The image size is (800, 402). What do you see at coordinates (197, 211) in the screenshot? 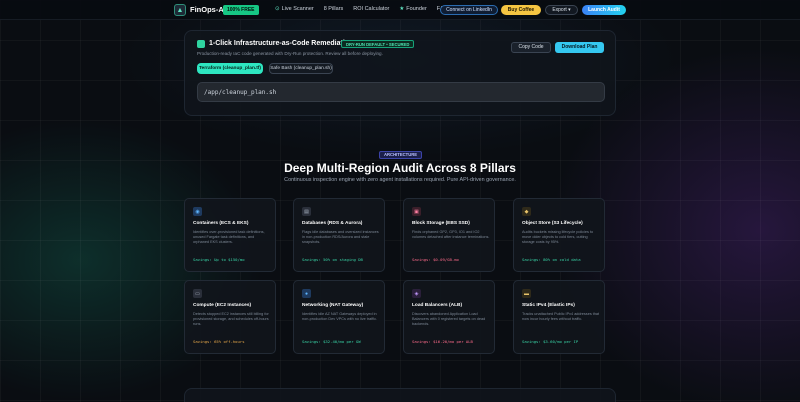
I see `container-icon: ◉` at bounding box center [197, 211].